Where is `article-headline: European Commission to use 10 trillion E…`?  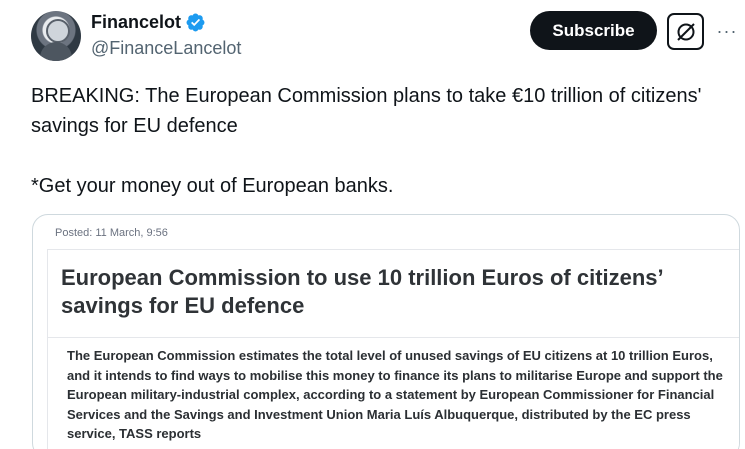 article-headline: European Commission to use 10 trillion E… is located at coordinates (362, 291).